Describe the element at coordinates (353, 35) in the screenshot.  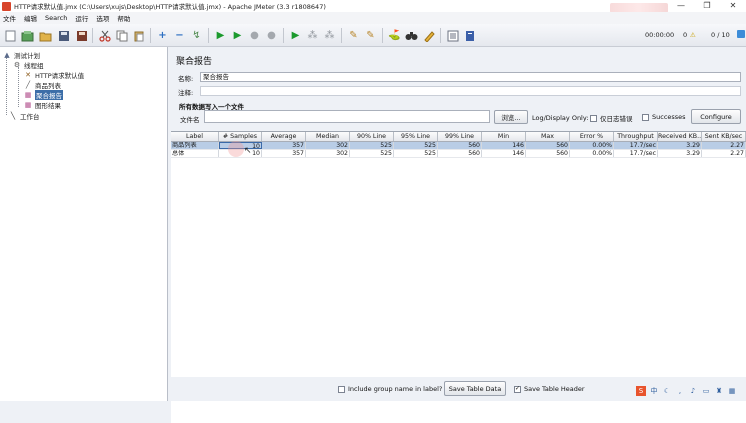
I see `clear-icon: ✎` at that location.